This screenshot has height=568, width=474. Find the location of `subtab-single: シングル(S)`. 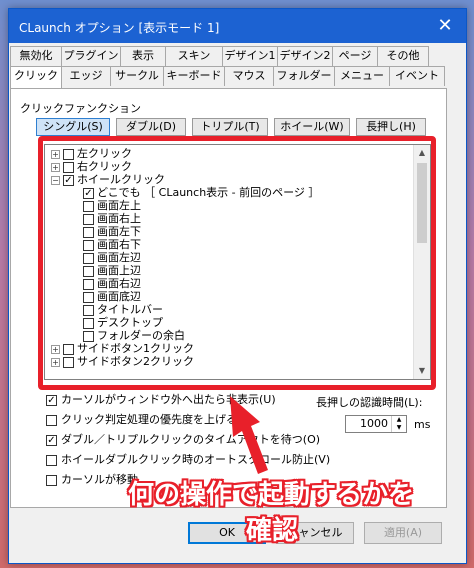

subtab-single: シングル(S) is located at coordinates (73, 127).